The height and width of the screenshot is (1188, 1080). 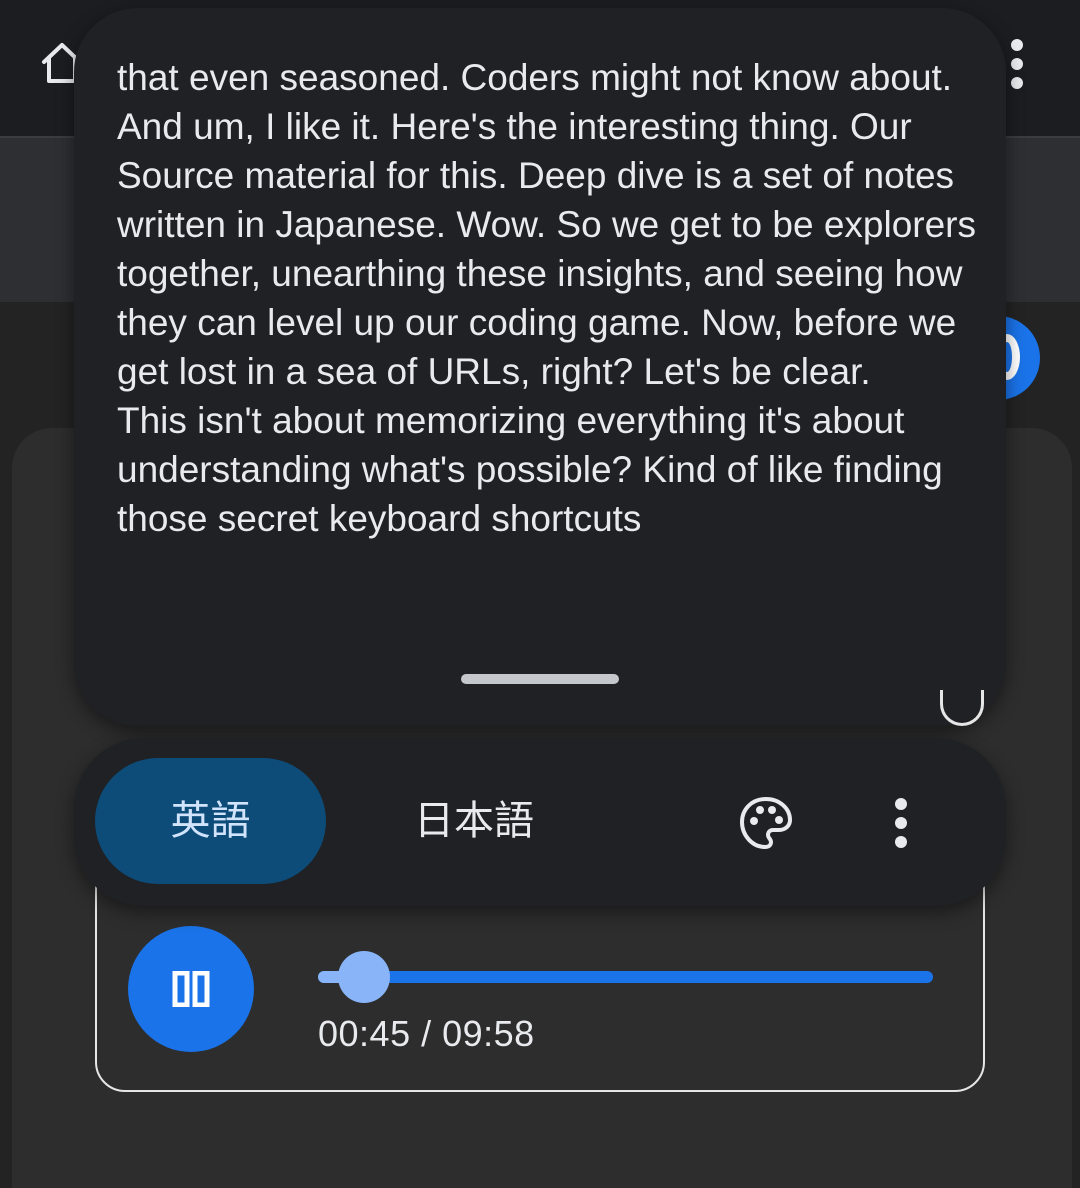 I want to click on pause-icon, so click(x=191, y=989).